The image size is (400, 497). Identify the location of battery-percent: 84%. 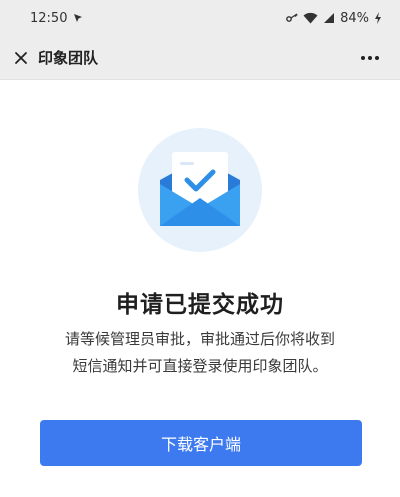
(354, 18).